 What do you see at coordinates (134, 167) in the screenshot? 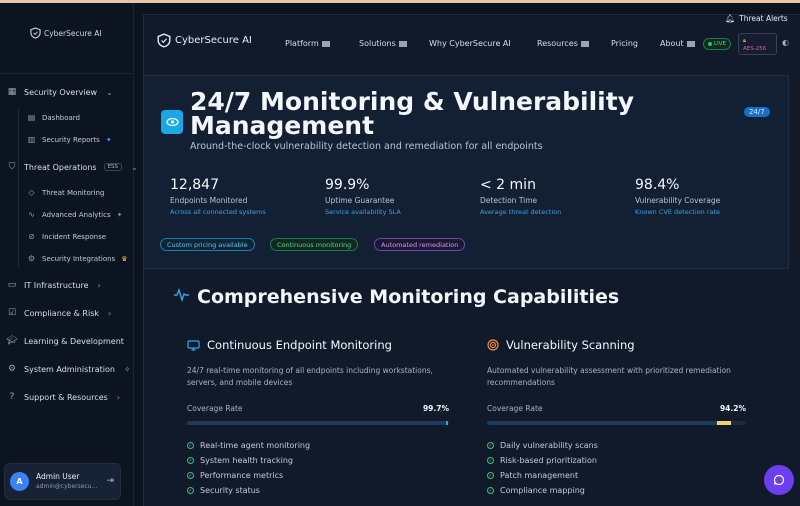
I see `chevron-down-icon: ⌄` at bounding box center [134, 167].